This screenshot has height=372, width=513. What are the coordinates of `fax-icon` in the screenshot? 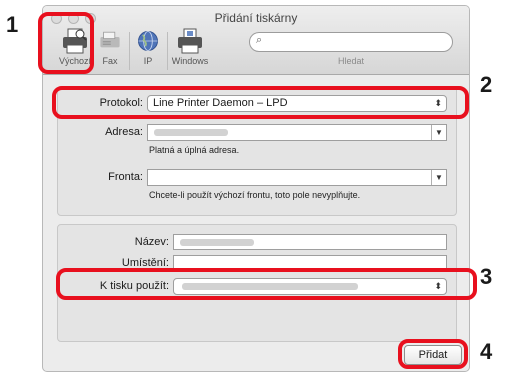 It's located at (110, 39).